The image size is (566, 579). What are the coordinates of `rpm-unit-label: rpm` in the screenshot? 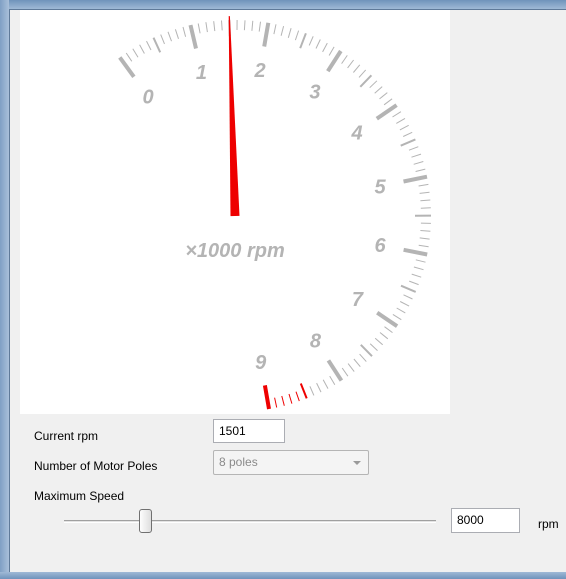 It's located at (548, 524).